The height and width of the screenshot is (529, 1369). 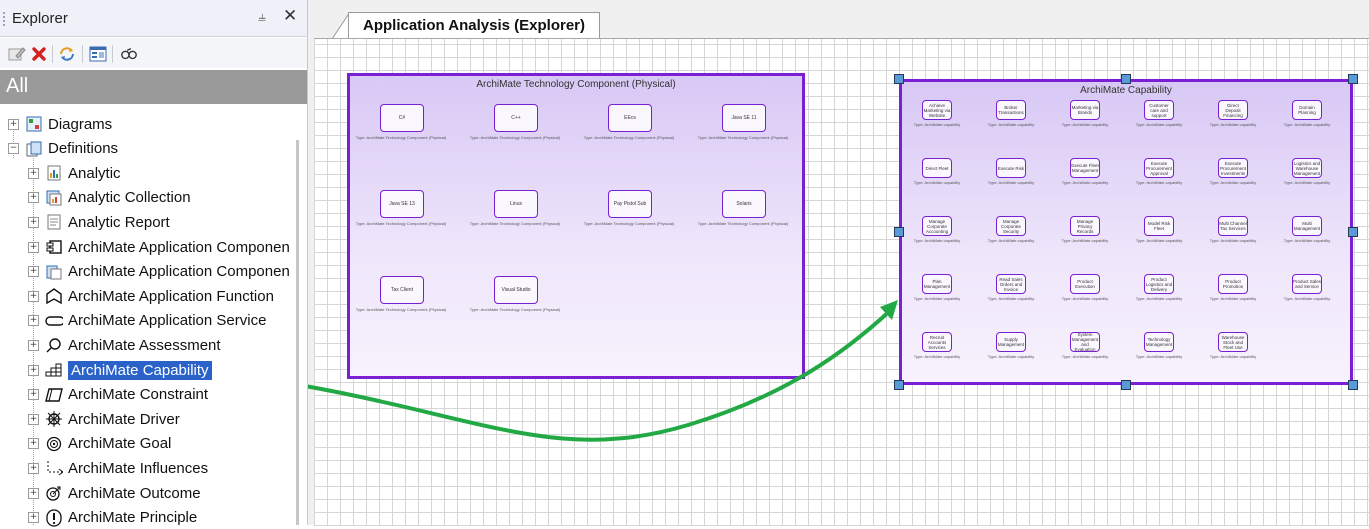 What do you see at coordinates (129, 198) in the screenshot?
I see `tree-item-label: Analytic Collection` at bounding box center [129, 198].